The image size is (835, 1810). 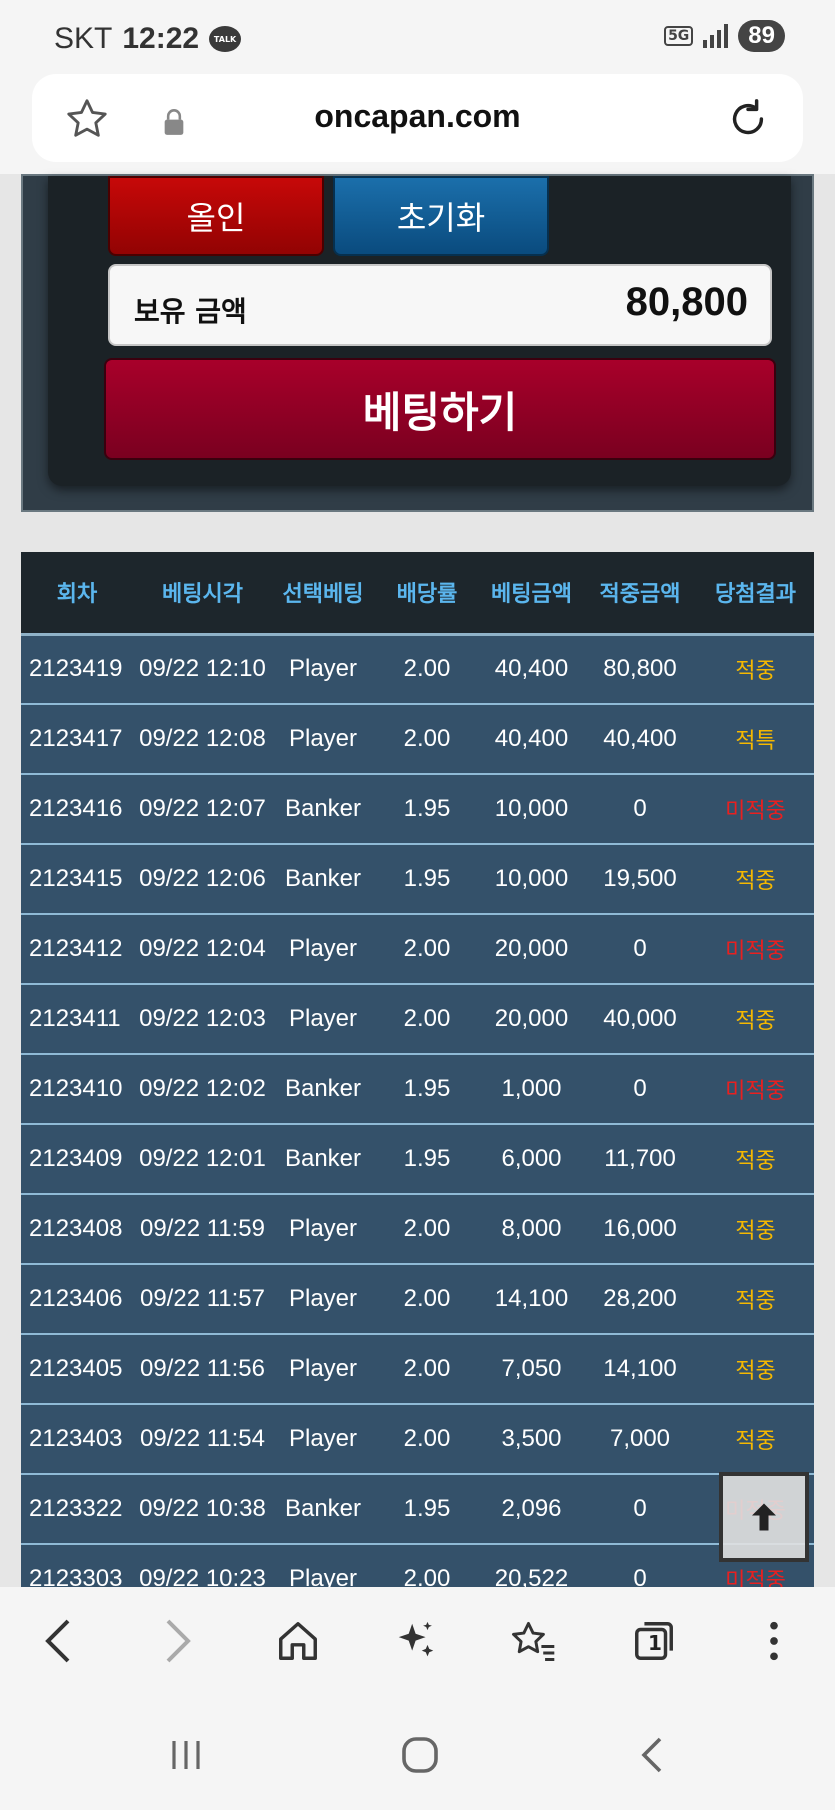 What do you see at coordinates (755, 594) in the screenshot?
I see `header-result: 당첨결과` at bounding box center [755, 594].